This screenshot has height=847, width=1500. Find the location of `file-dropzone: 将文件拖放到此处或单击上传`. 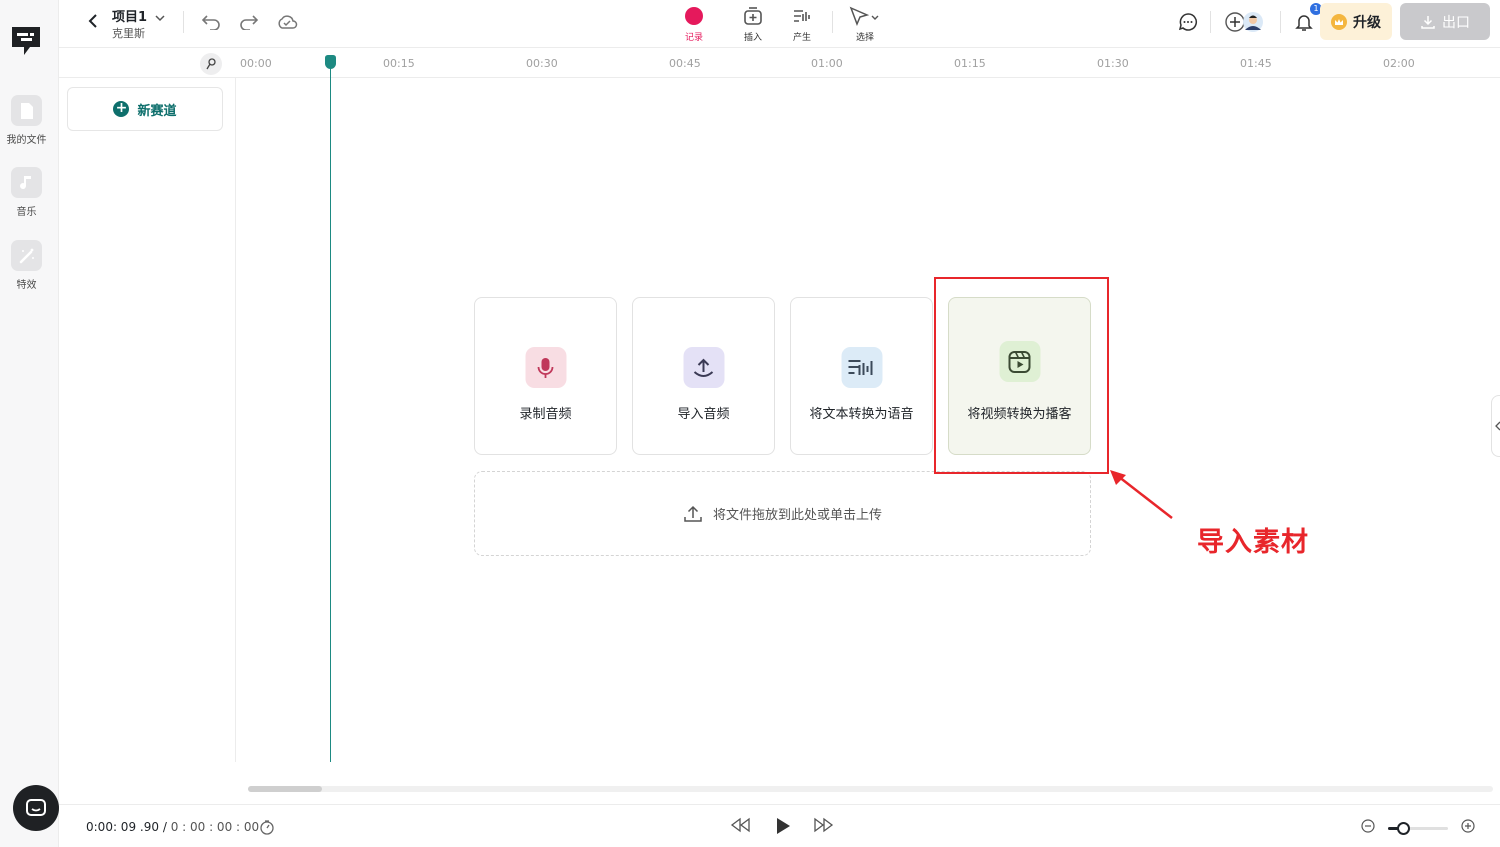

file-dropzone: 将文件拖放到此处或单击上传 is located at coordinates (782, 513).